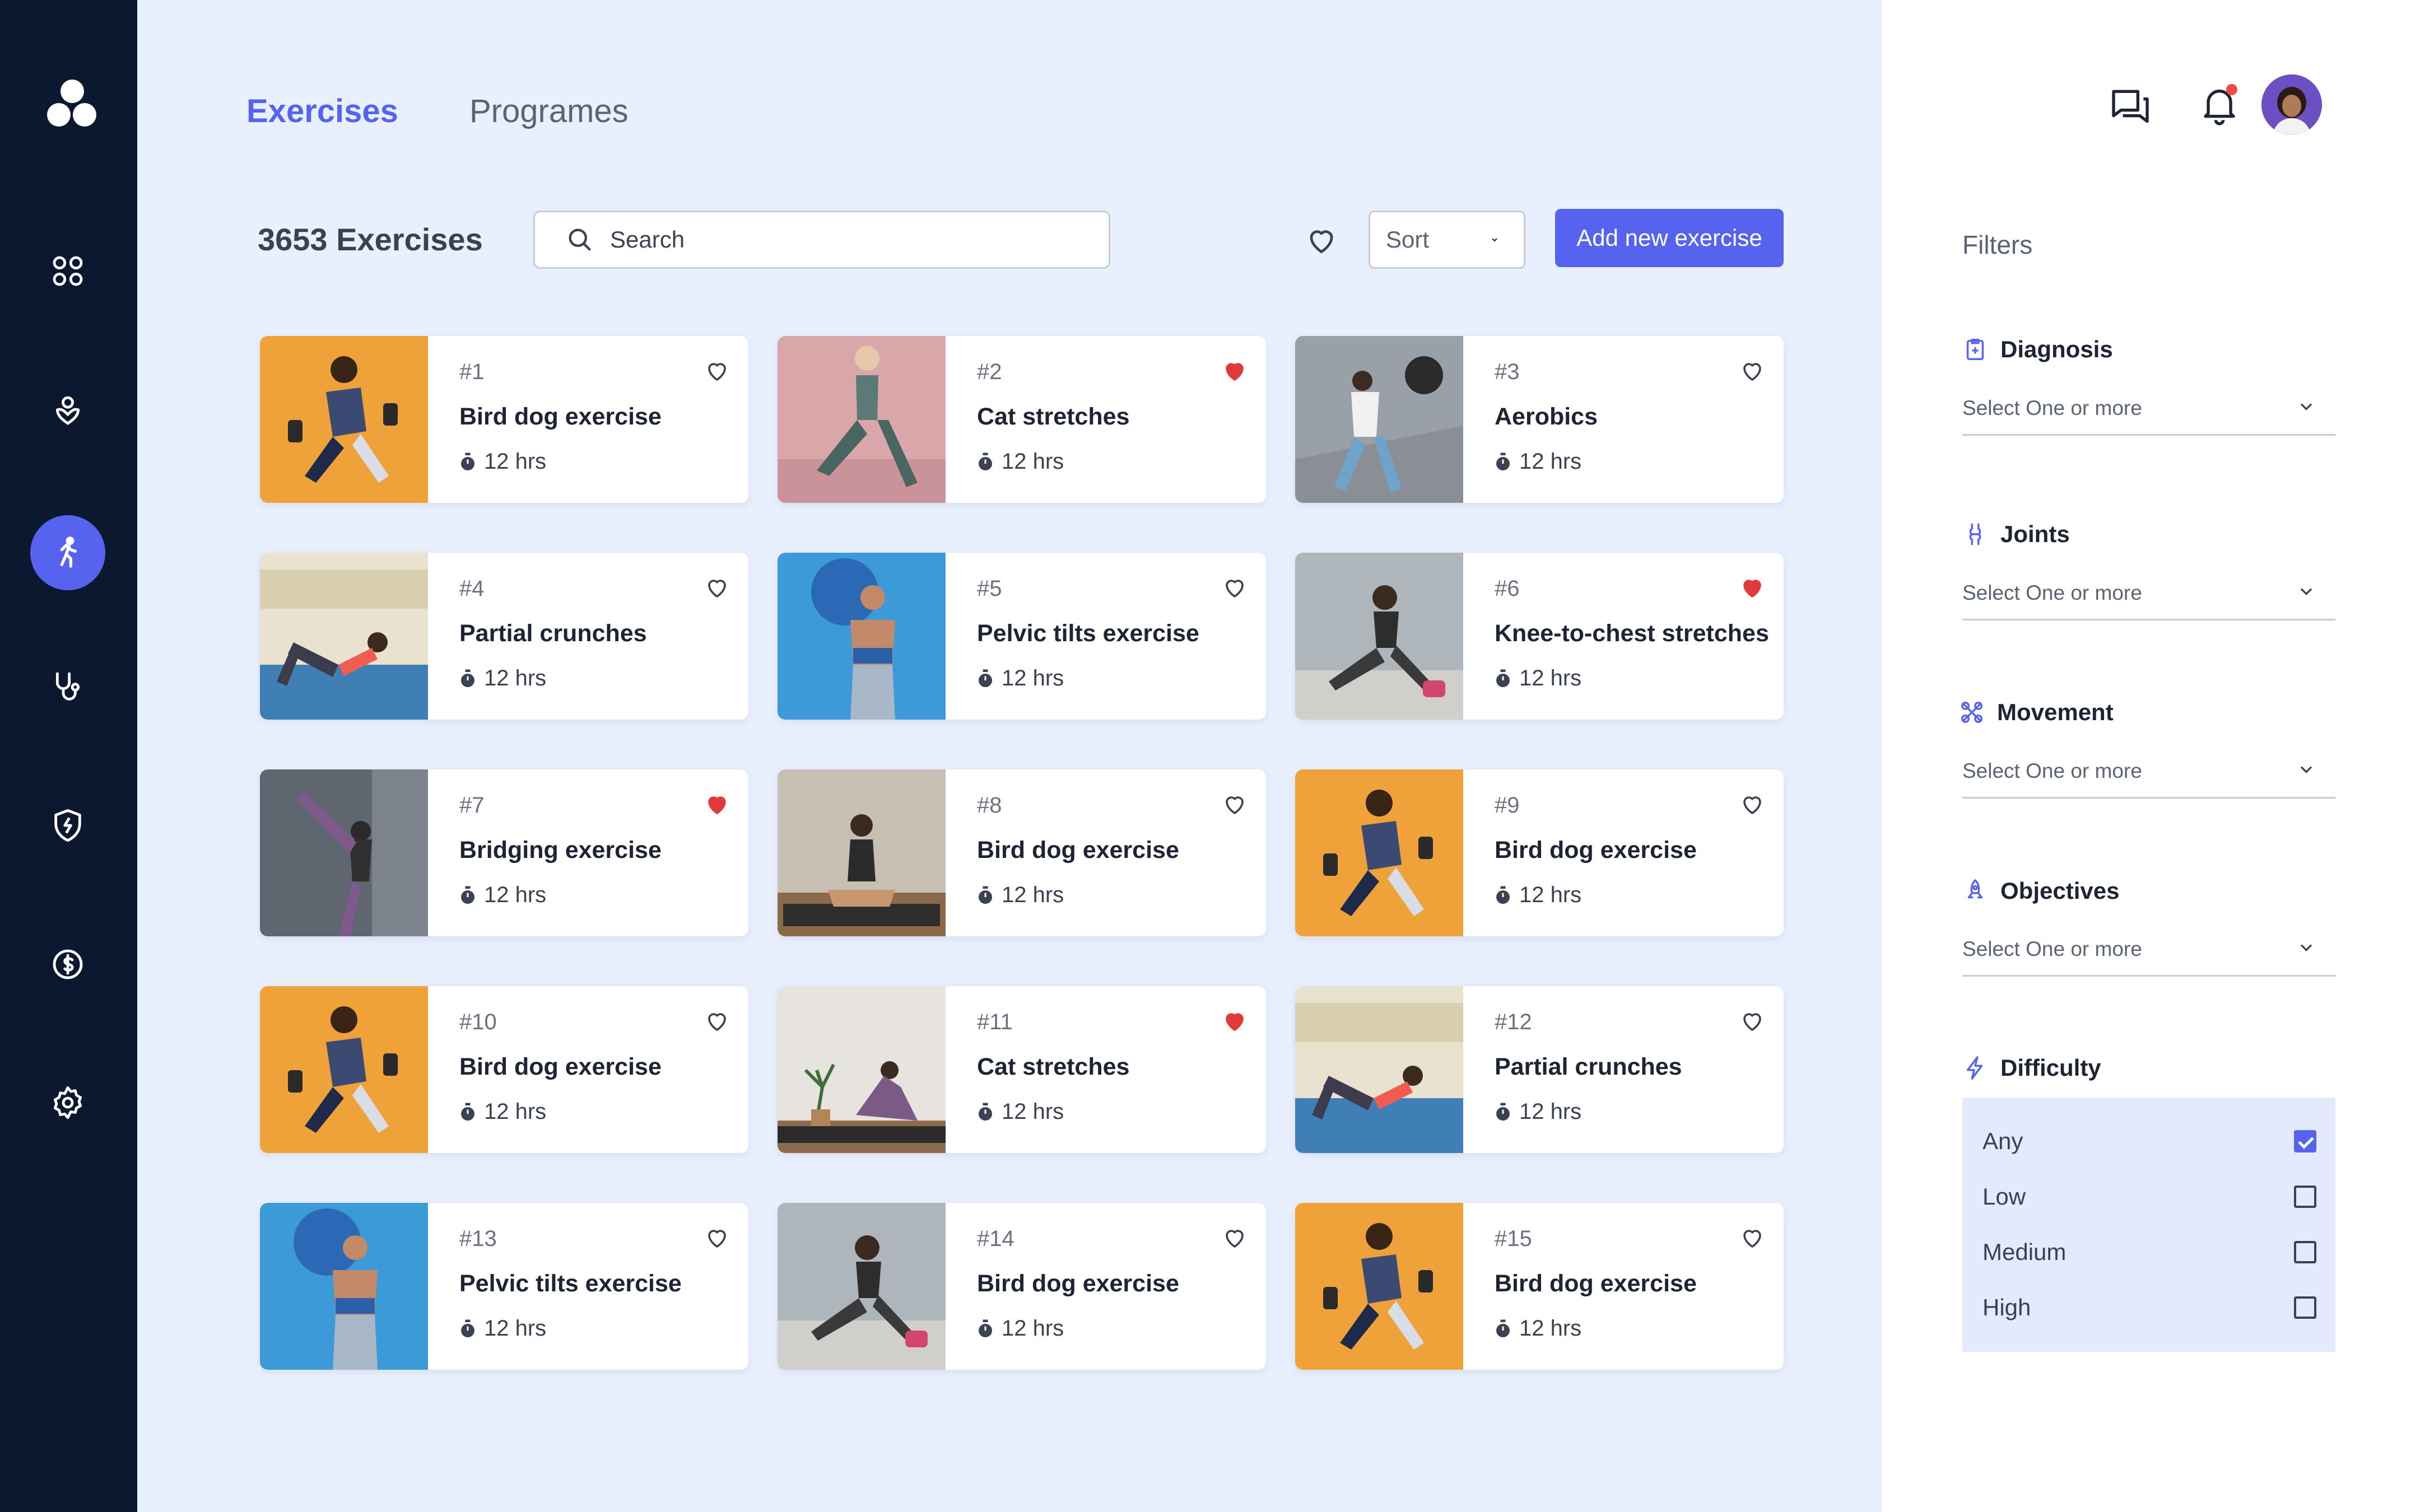  What do you see at coordinates (1670, 238) in the screenshot?
I see `add-exercise-button: Add new exercise` at bounding box center [1670, 238].